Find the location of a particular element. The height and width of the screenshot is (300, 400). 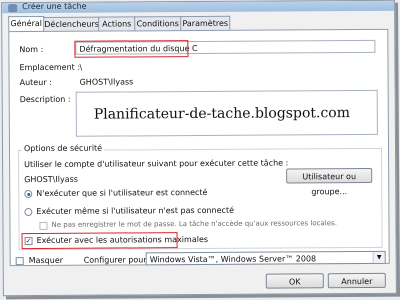

configure-for-label: Configurer pour : is located at coordinates (117, 260).